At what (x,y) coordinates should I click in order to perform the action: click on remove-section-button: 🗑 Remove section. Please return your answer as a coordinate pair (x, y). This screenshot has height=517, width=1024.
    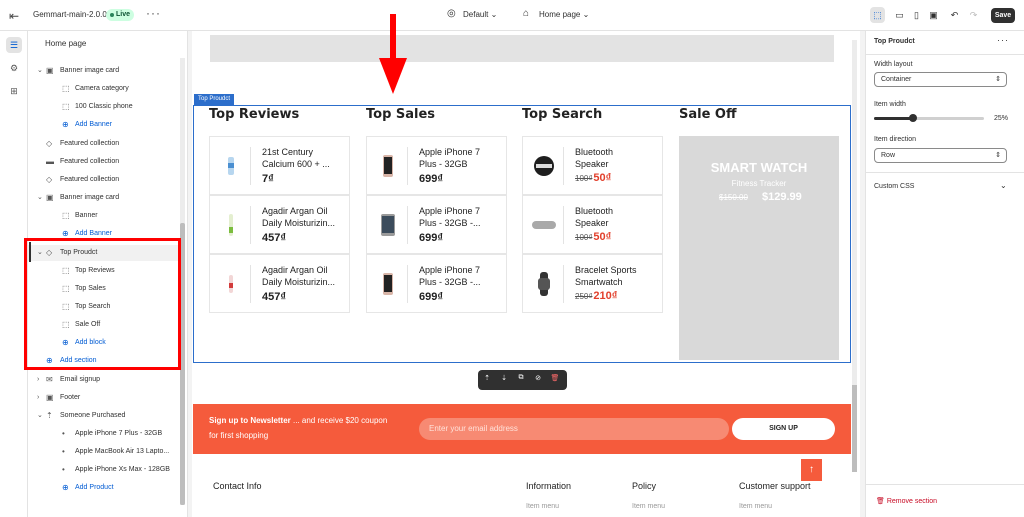
    Looking at the image, I should click on (906, 501).